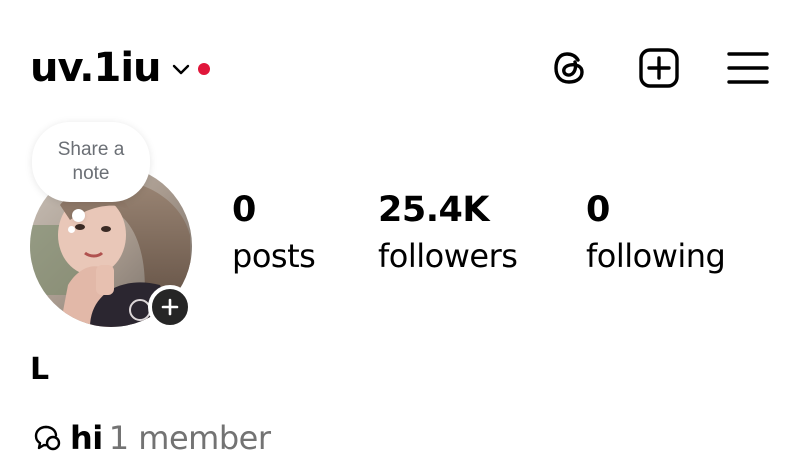 The width and height of the screenshot is (800, 466). I want to click on broadcast-channel-icon, so click(47, 438).